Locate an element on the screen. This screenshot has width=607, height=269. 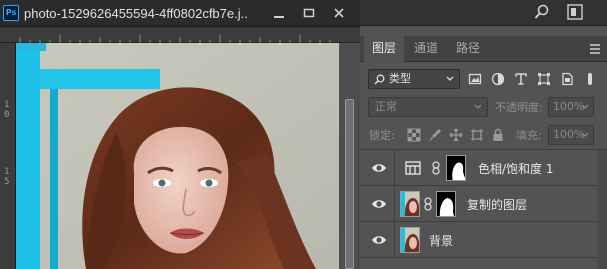
close-button is located at coordinates (339, 13).